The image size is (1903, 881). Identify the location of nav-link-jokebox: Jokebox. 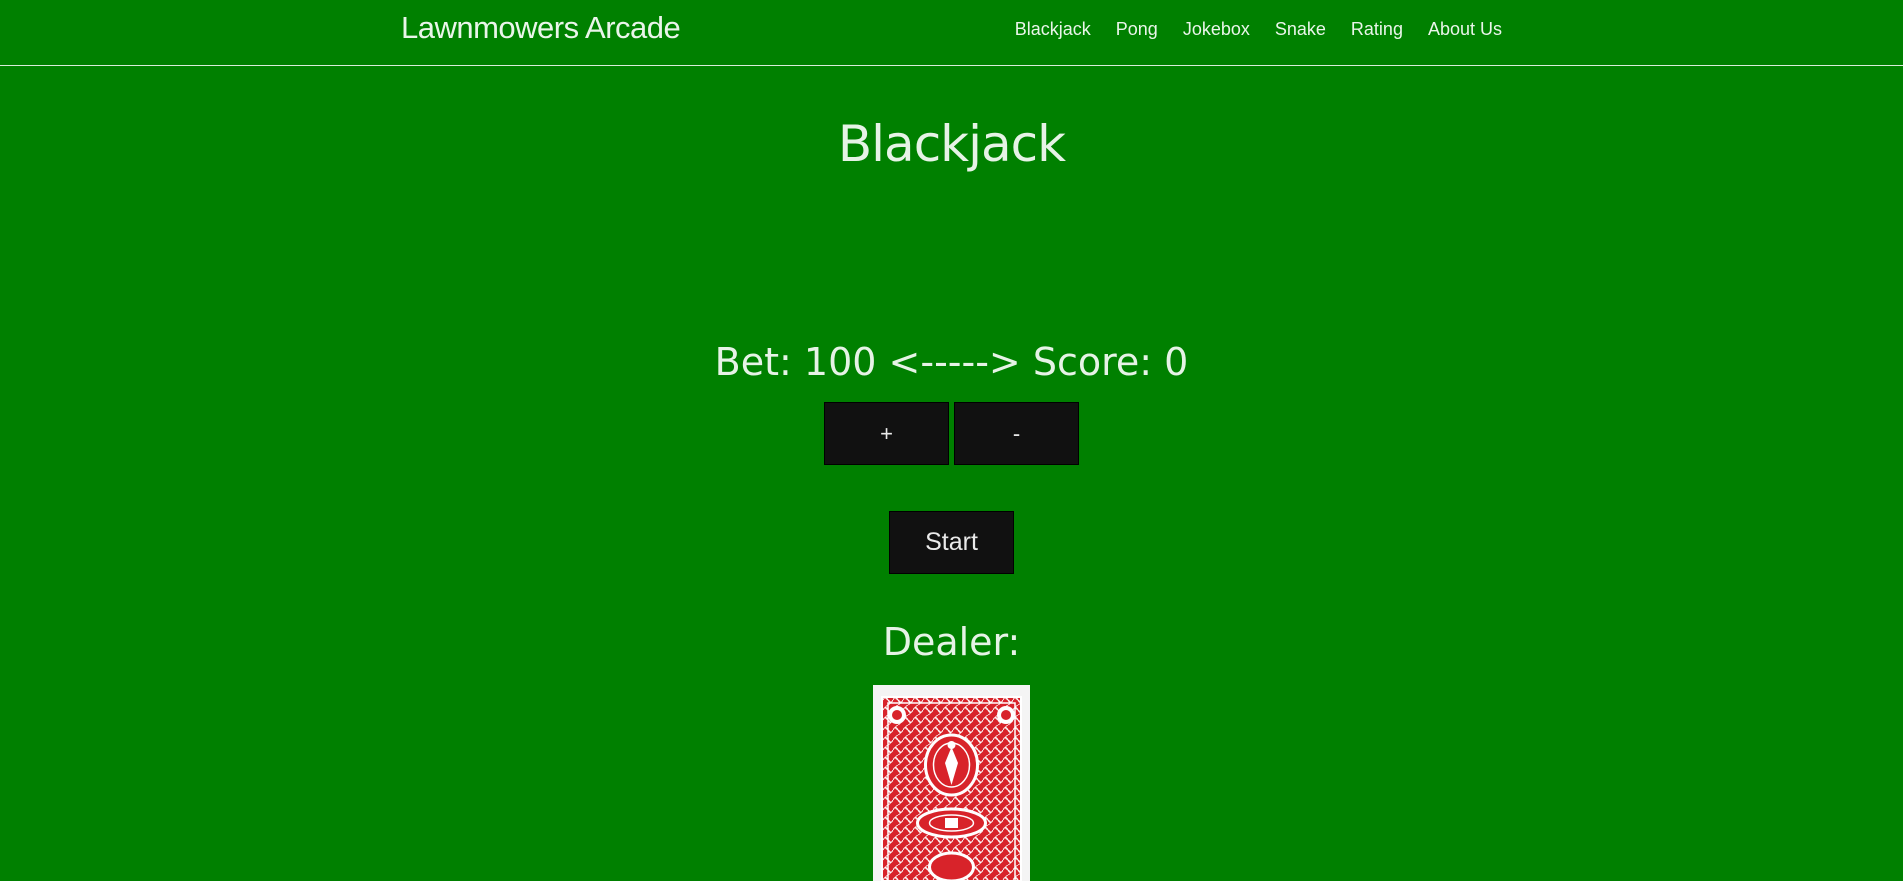
(1216, 29).